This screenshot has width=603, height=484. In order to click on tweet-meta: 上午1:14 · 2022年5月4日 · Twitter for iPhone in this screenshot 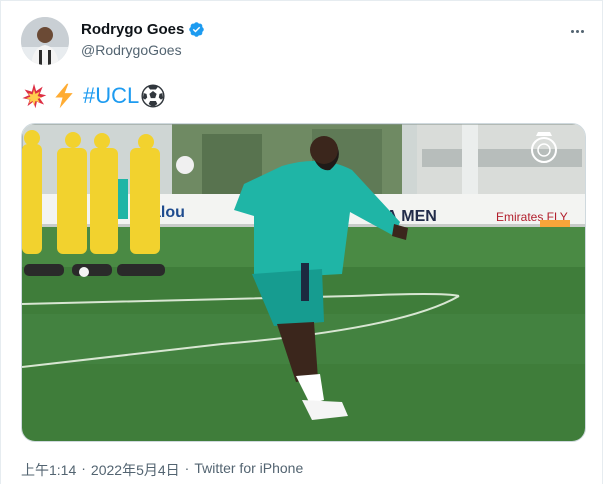, I will do `click(162, 470)`.